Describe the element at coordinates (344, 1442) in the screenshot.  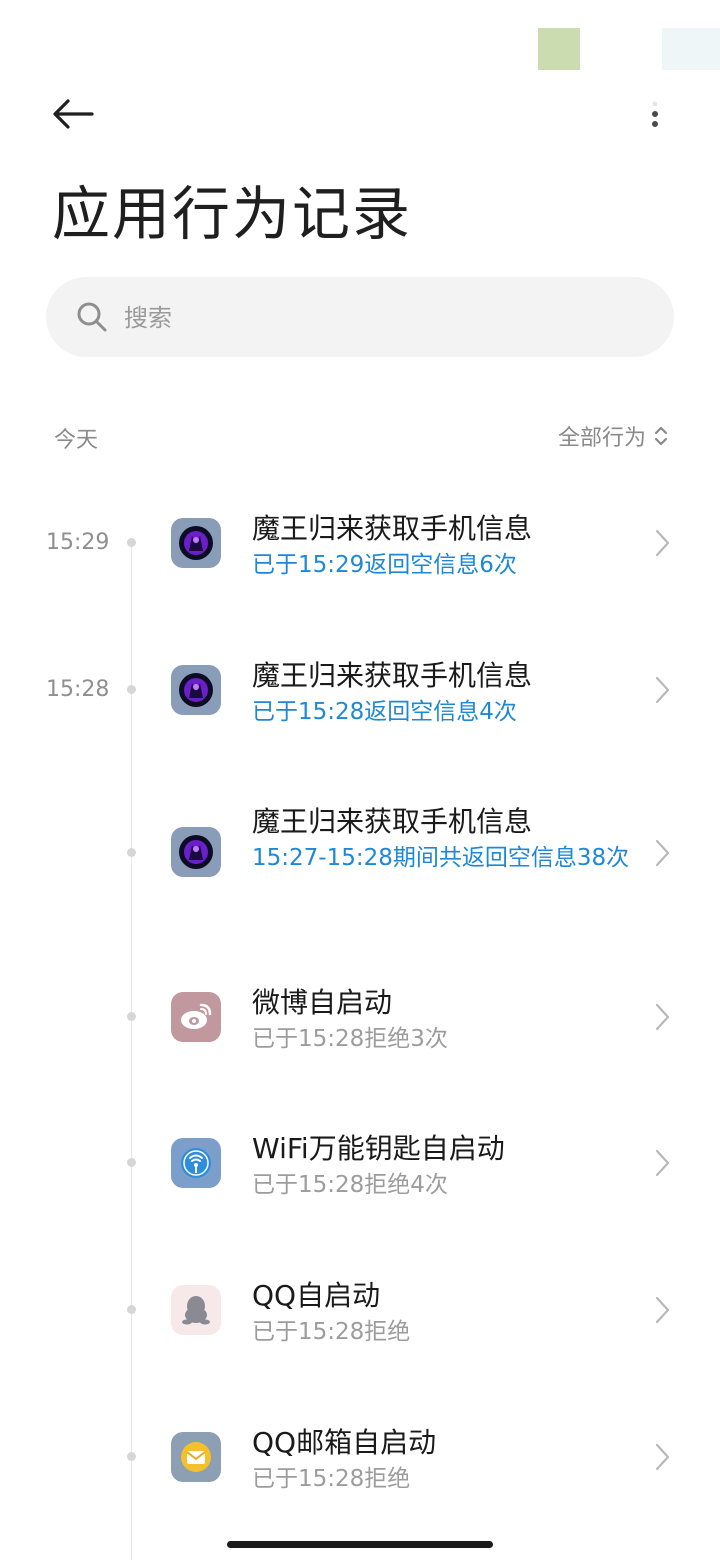
I see `record-title: QQ邮箱自启动` at that location.